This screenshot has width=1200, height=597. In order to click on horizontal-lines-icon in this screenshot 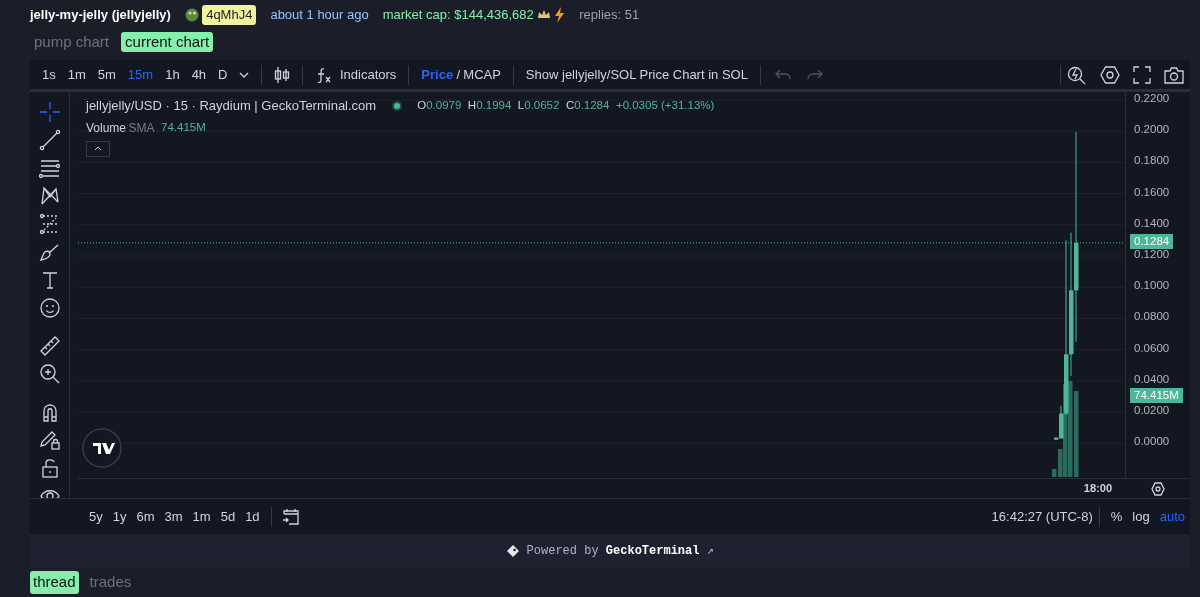, I will do `click(49, 168)`.